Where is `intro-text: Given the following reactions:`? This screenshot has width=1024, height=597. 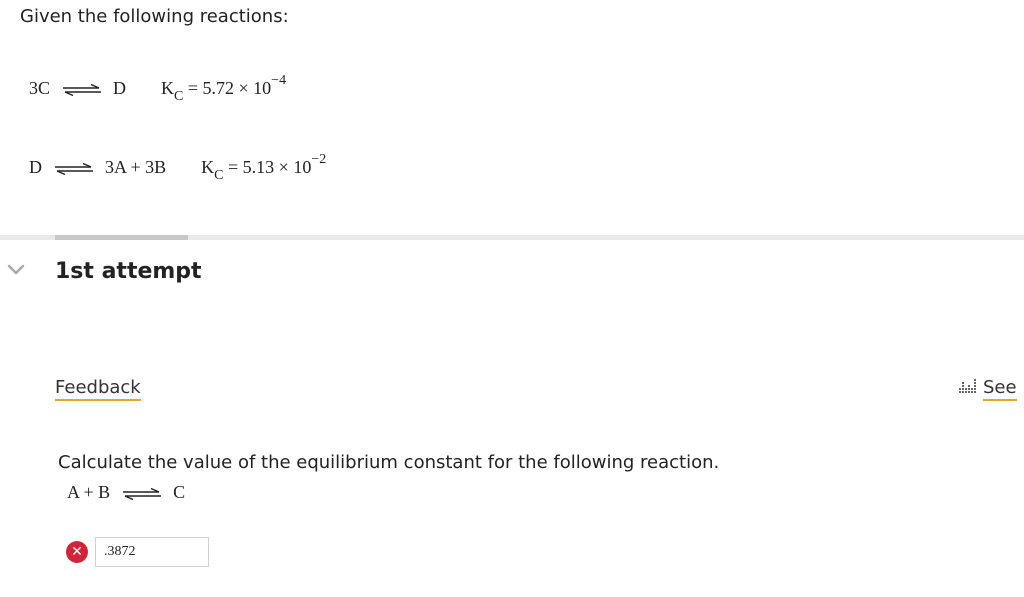 intro-text: Given the following reactions: is located at coordinates (154, 16).